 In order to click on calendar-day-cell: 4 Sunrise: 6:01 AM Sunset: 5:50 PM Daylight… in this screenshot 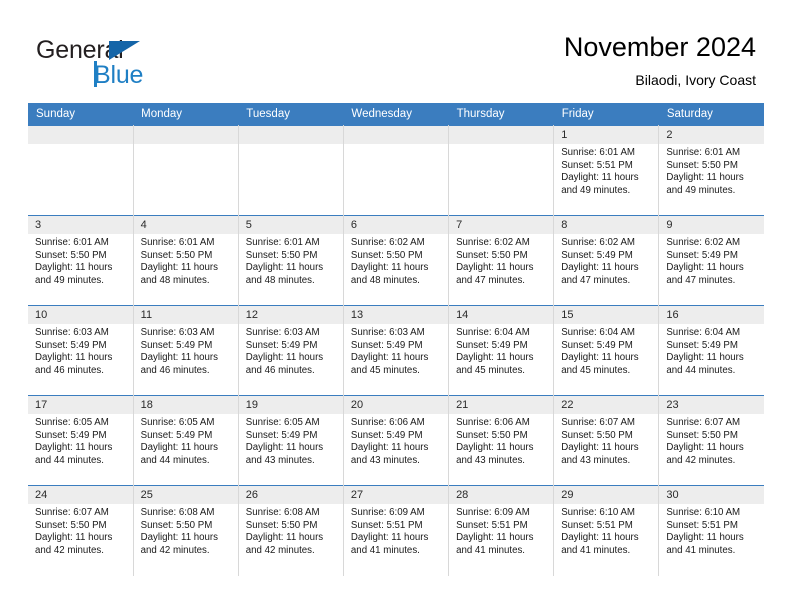, I will do `click(186, 260)`.